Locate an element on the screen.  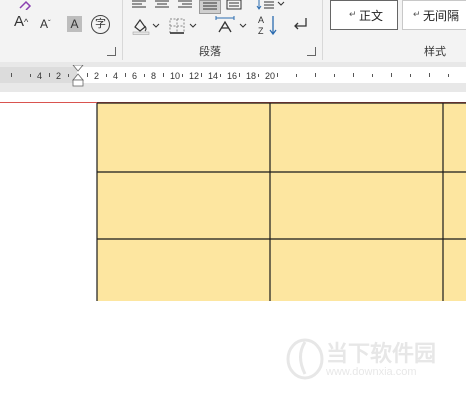
svg-text: Z is located at coordinates (261, 31).